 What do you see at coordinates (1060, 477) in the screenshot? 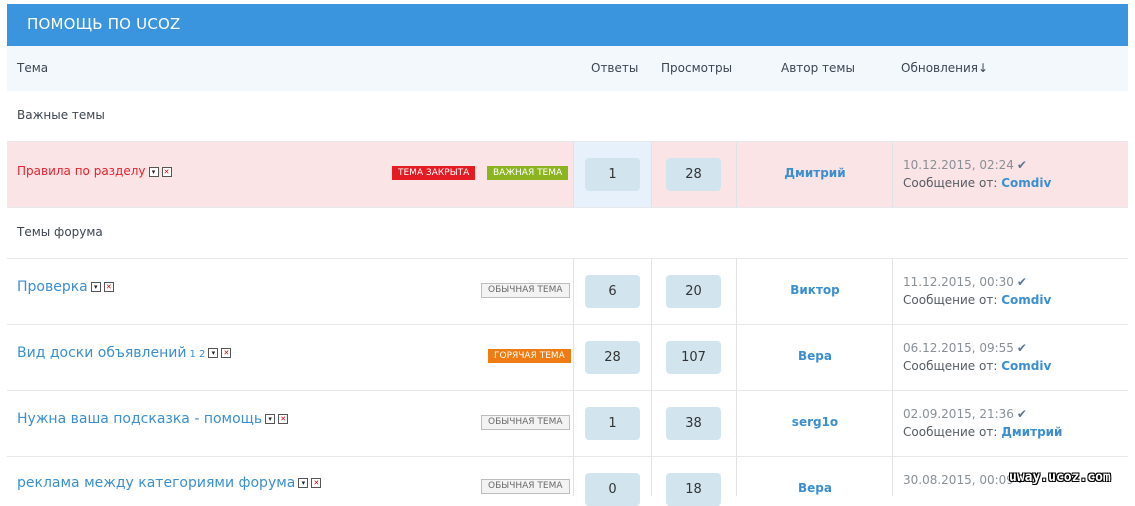
I see `site-watermark: uway.ucoz.com` at bounding box center [1060, 477].